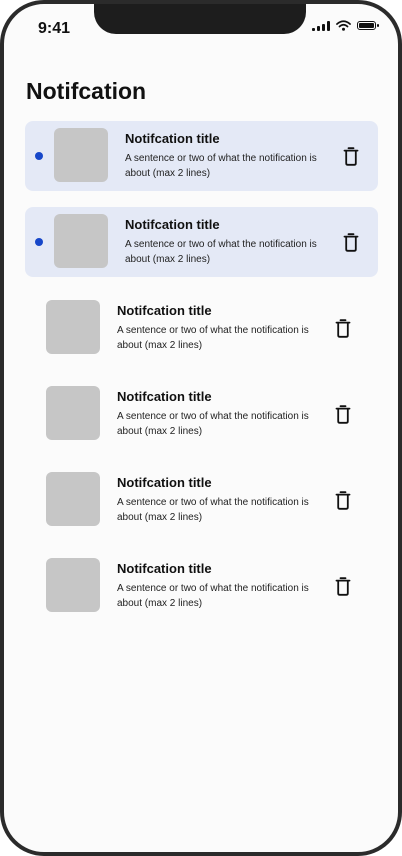 This screenshot has height=856, width=402. What do you see at coordinates (368, 25) in the screenshot?
I see `battery-icon` at bounding box center [368, 25].